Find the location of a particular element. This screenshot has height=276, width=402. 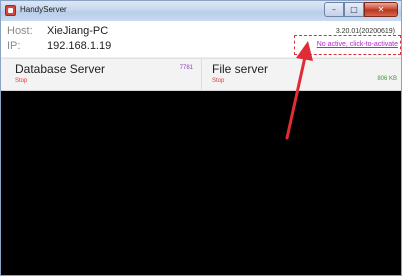

minimize-button: – is located at coordinates (334, 9).